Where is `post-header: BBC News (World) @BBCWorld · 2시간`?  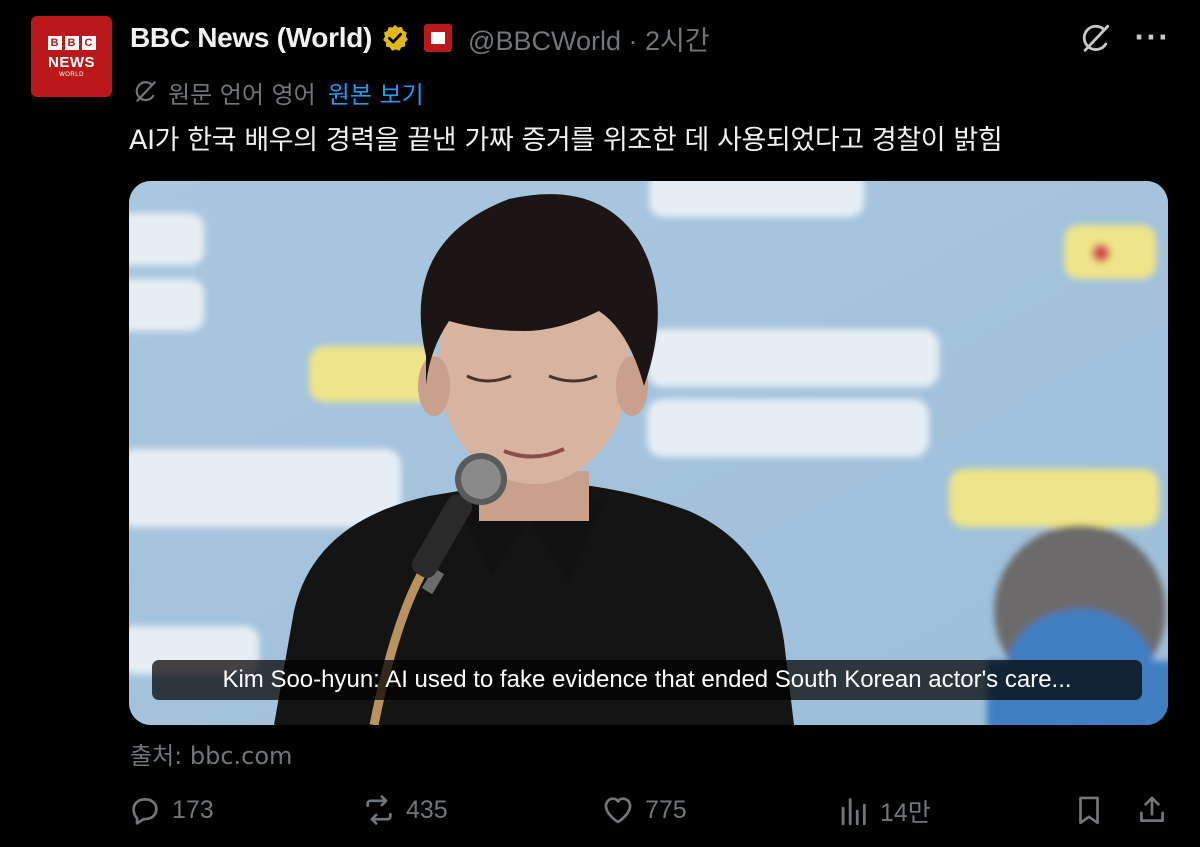
post-header: BBC News (World) @BBCWorld · 2시간 is located at coordinates (420, 38).